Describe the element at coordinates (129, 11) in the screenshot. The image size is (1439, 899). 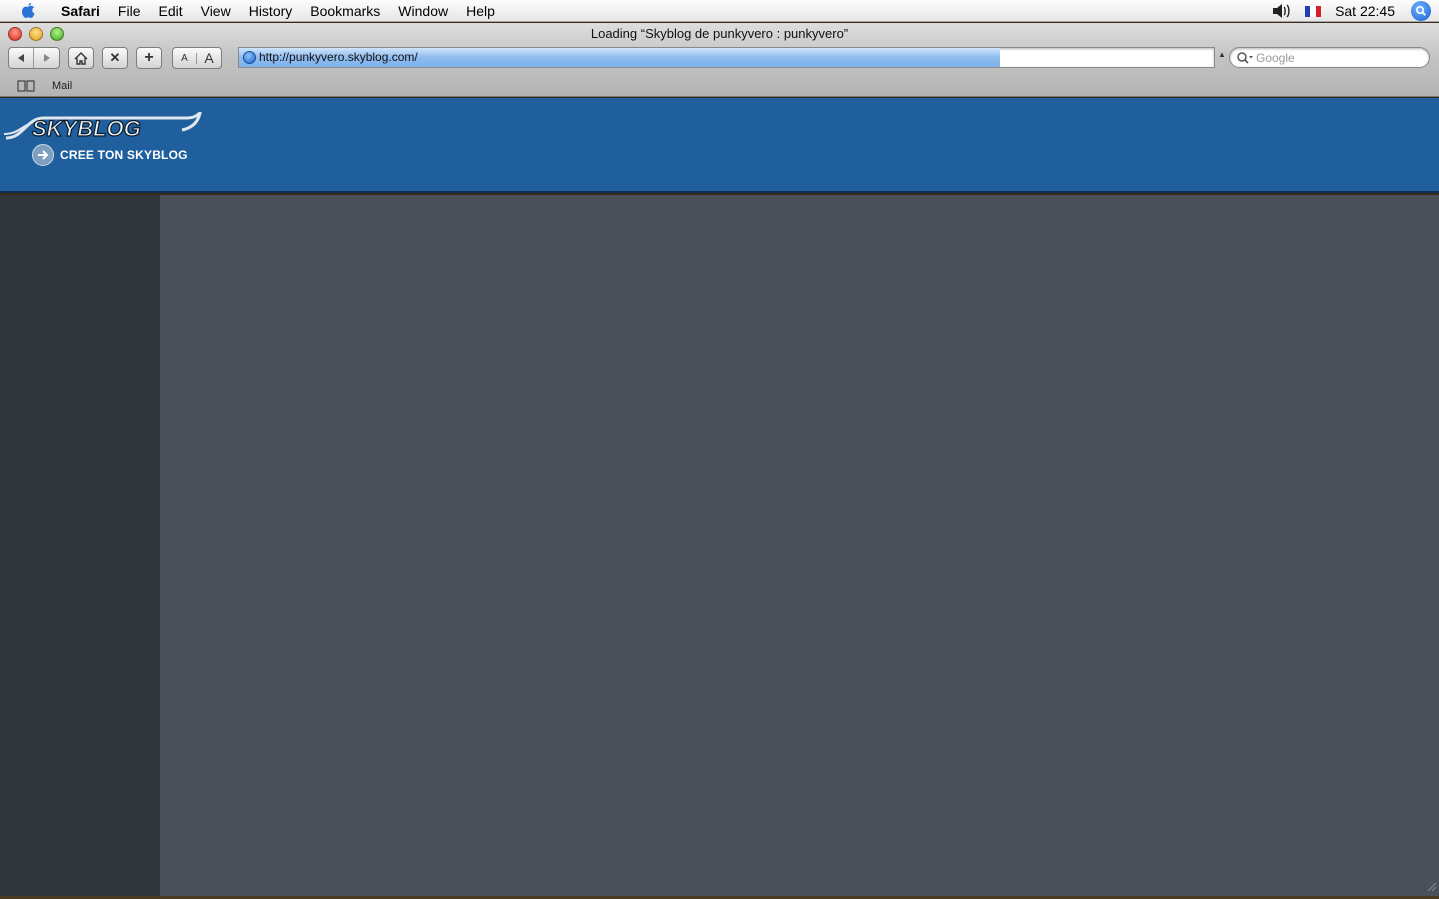
I see `menu-file: File` at that location.